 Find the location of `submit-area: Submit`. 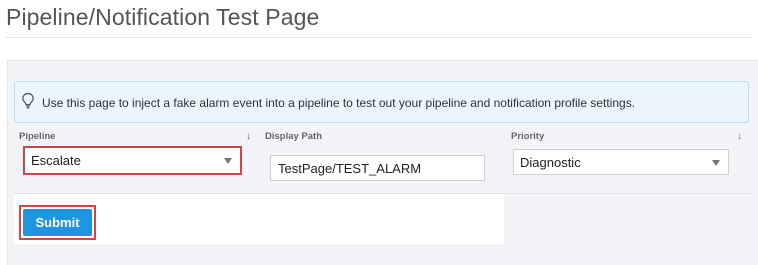

submit-area: Submit is located at coordinates (259, 219).